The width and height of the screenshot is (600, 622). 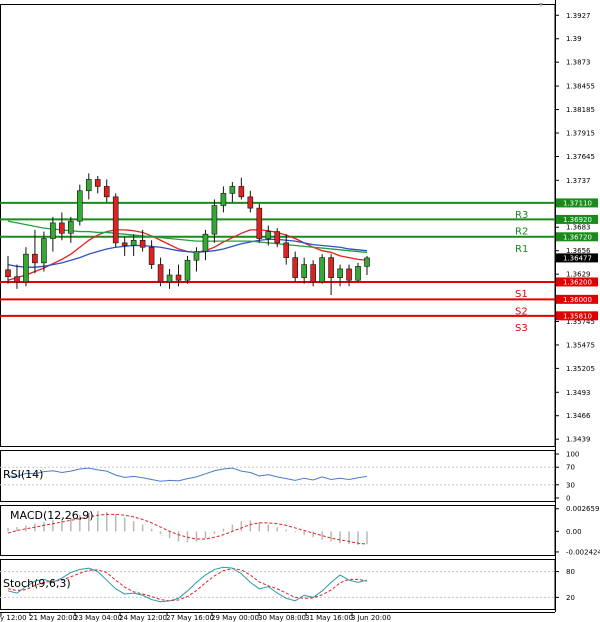 I want to click on level-badge-text-s3: 1.35810, so click(x=577, y=316).